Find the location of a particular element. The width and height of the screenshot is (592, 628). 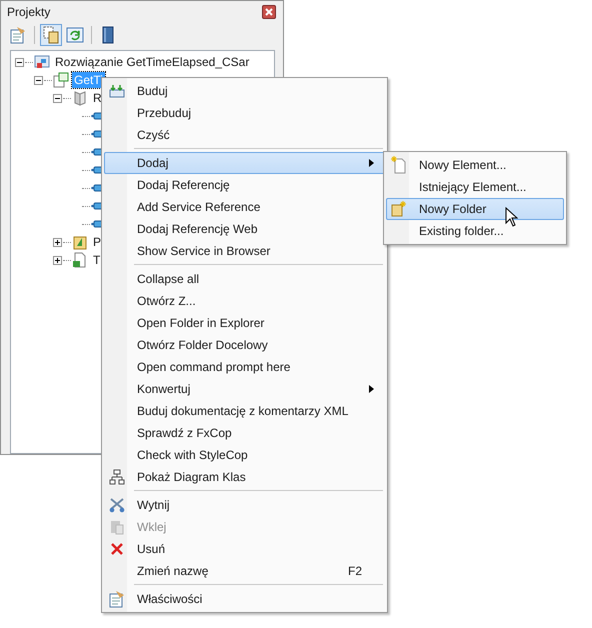

tree-item: T is located at coordinates (96, 260).